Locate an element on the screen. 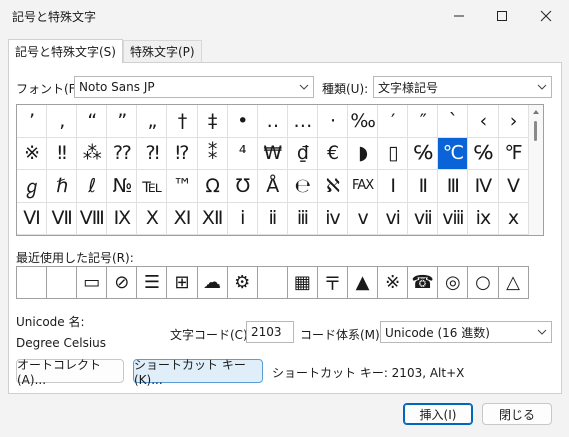 The width and height of the screenshot is (569, 437). symbol-cell: “ is located at coordinates (92, 121).